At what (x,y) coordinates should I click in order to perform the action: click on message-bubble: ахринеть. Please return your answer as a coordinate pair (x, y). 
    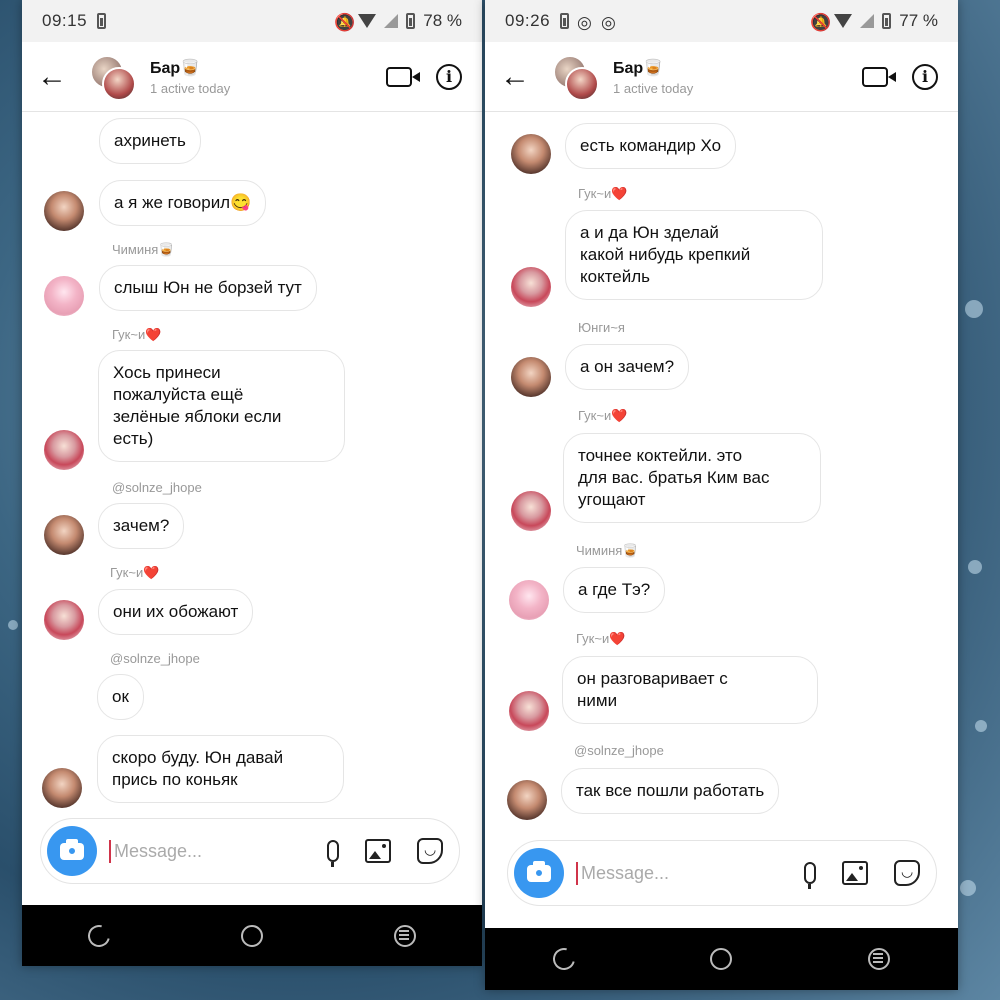
    Looking at the image, I should click on (150, 141).